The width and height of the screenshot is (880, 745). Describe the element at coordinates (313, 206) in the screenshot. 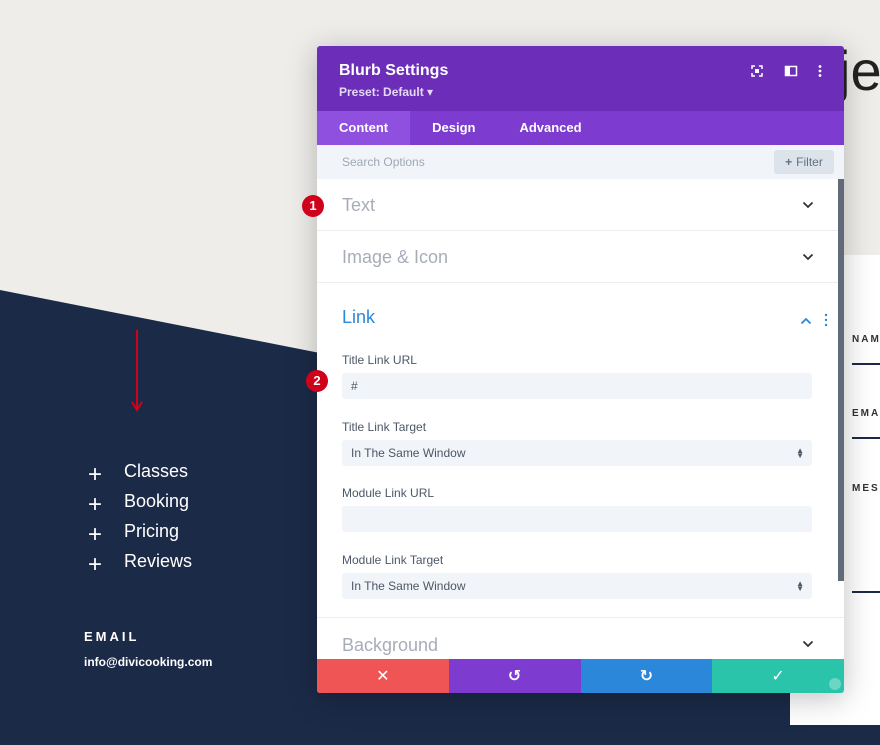

I see `annotation-badge-1: 1` at that location.